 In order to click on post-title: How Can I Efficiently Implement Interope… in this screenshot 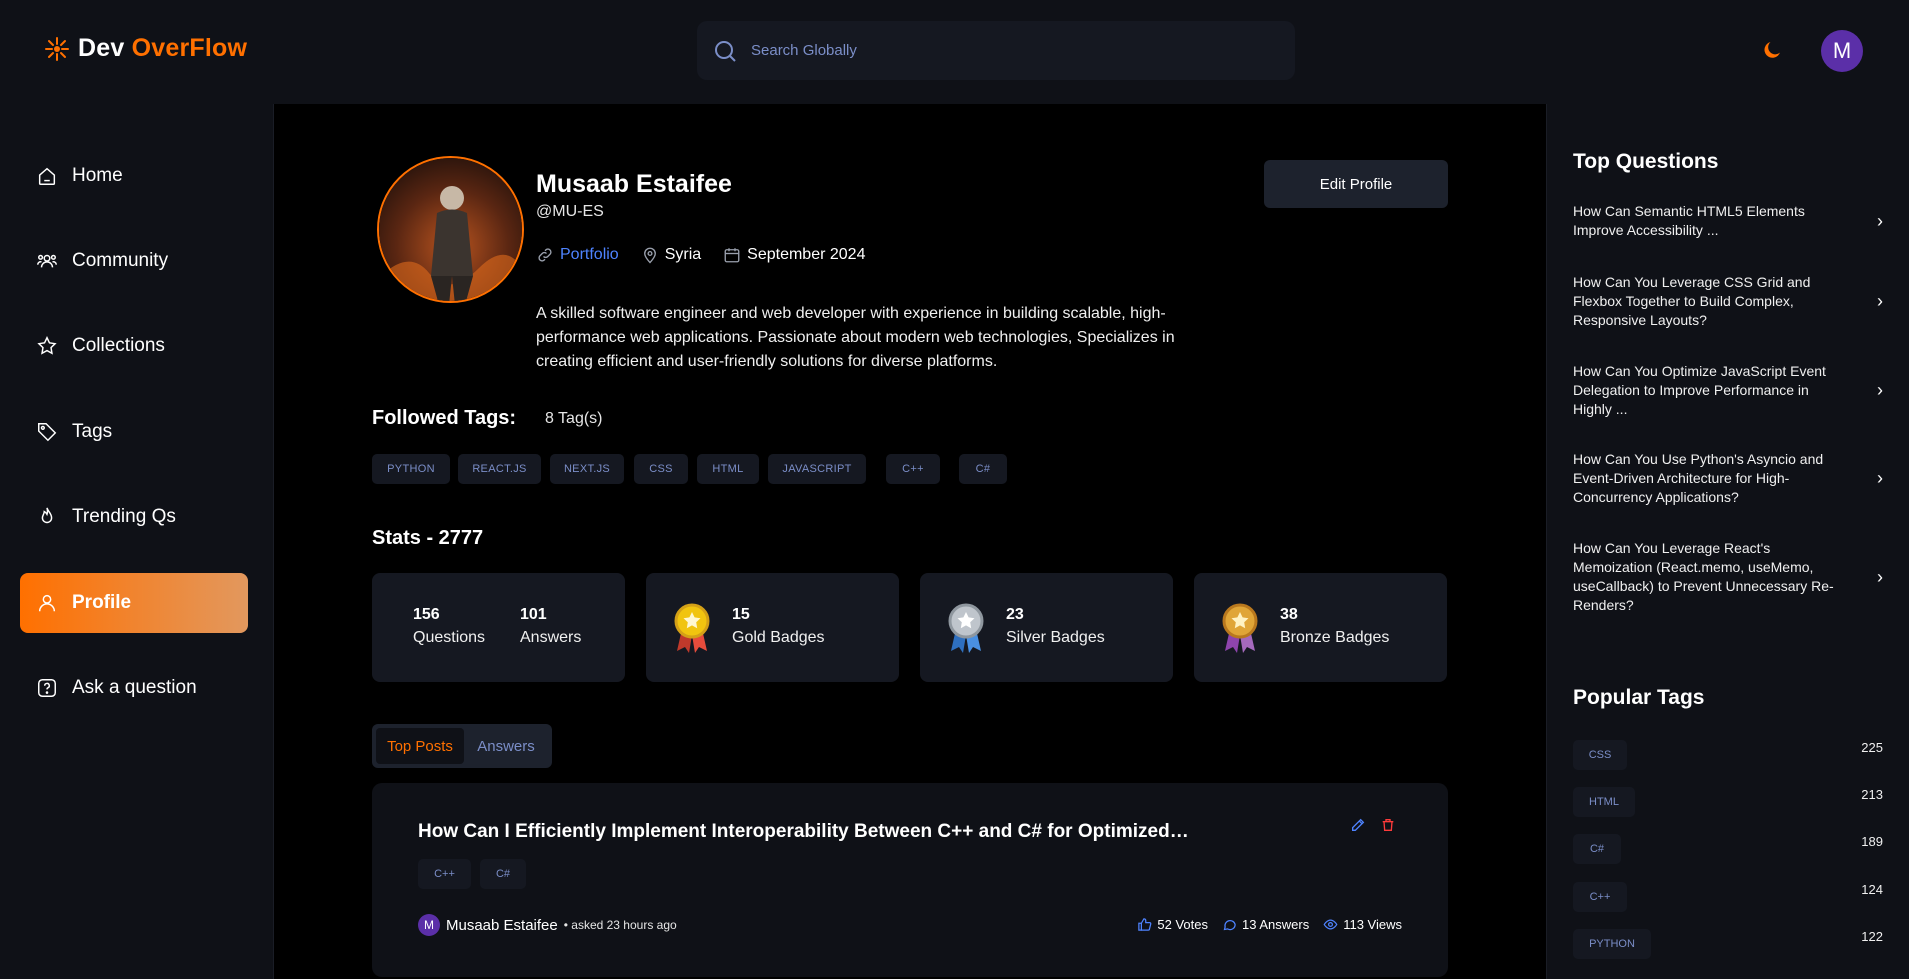, I will do `click(803, 832)`.